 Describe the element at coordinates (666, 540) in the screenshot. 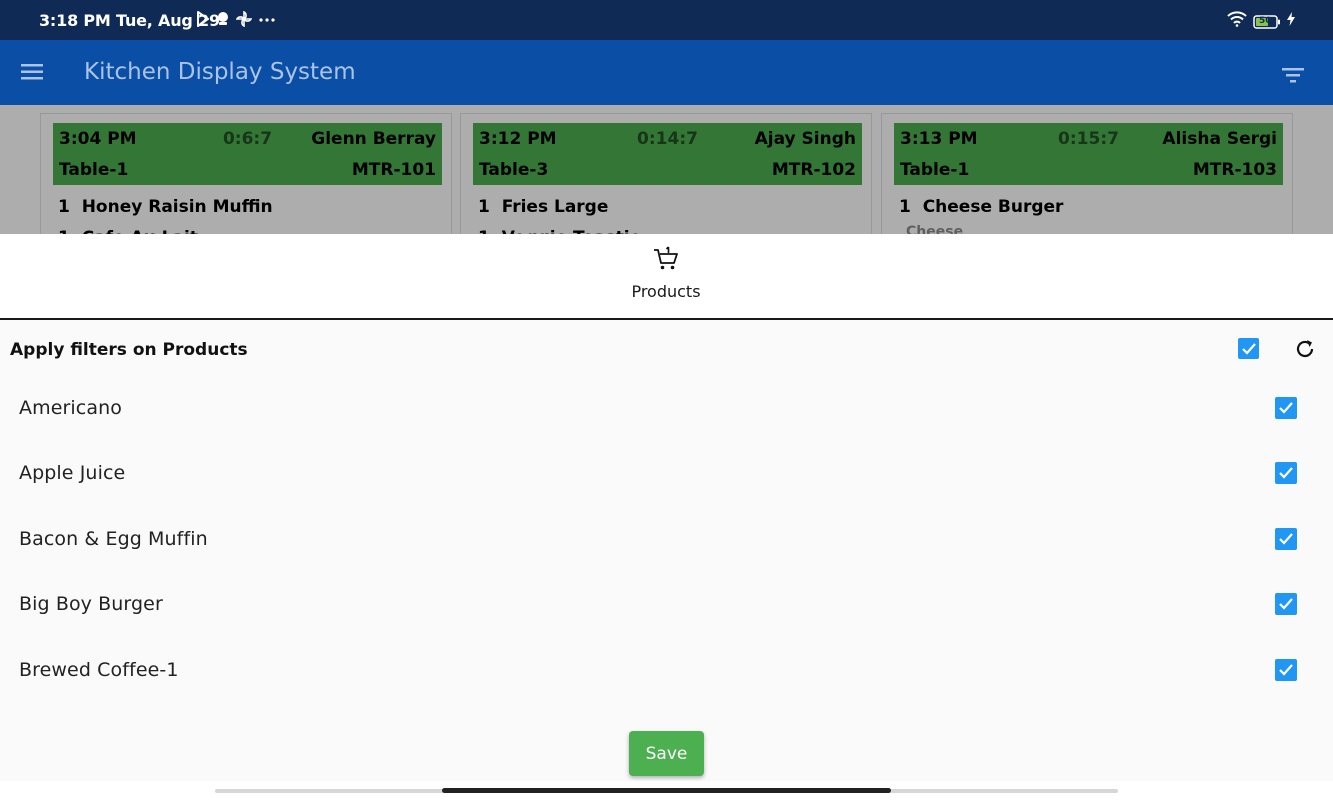

I see `product-row: Bacon & Egg Muffin` at that location.